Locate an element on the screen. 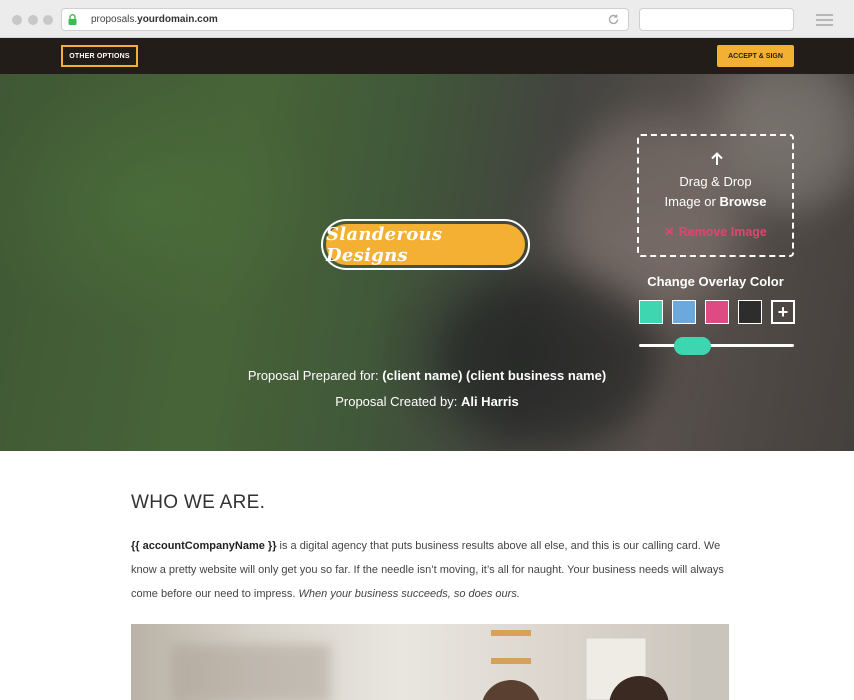 This screenshot has width=854, height=700. company-logo: Slanderous Designs is located at coordinates (425, 244).